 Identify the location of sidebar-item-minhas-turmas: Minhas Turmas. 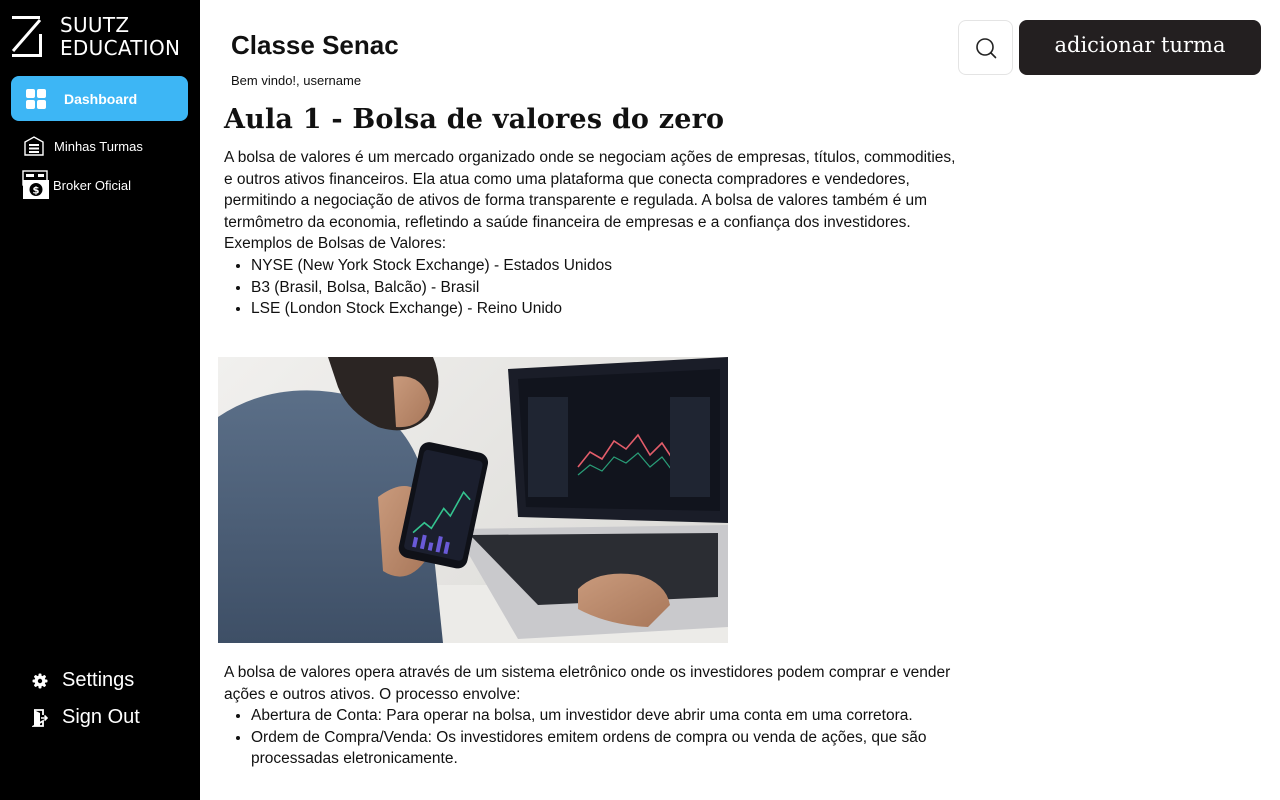
(82, 146).